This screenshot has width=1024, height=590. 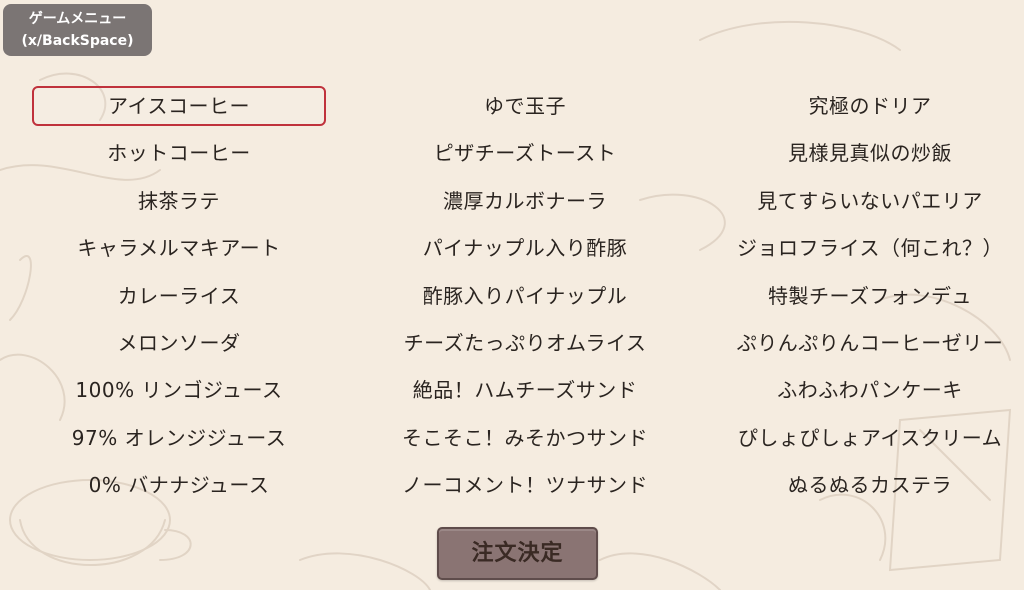 What do you see at coordinates (525, 106) in the screenshot?
I see `menu-item-boiled-egg: ゆで玉子` at bounding box center [525, 106].